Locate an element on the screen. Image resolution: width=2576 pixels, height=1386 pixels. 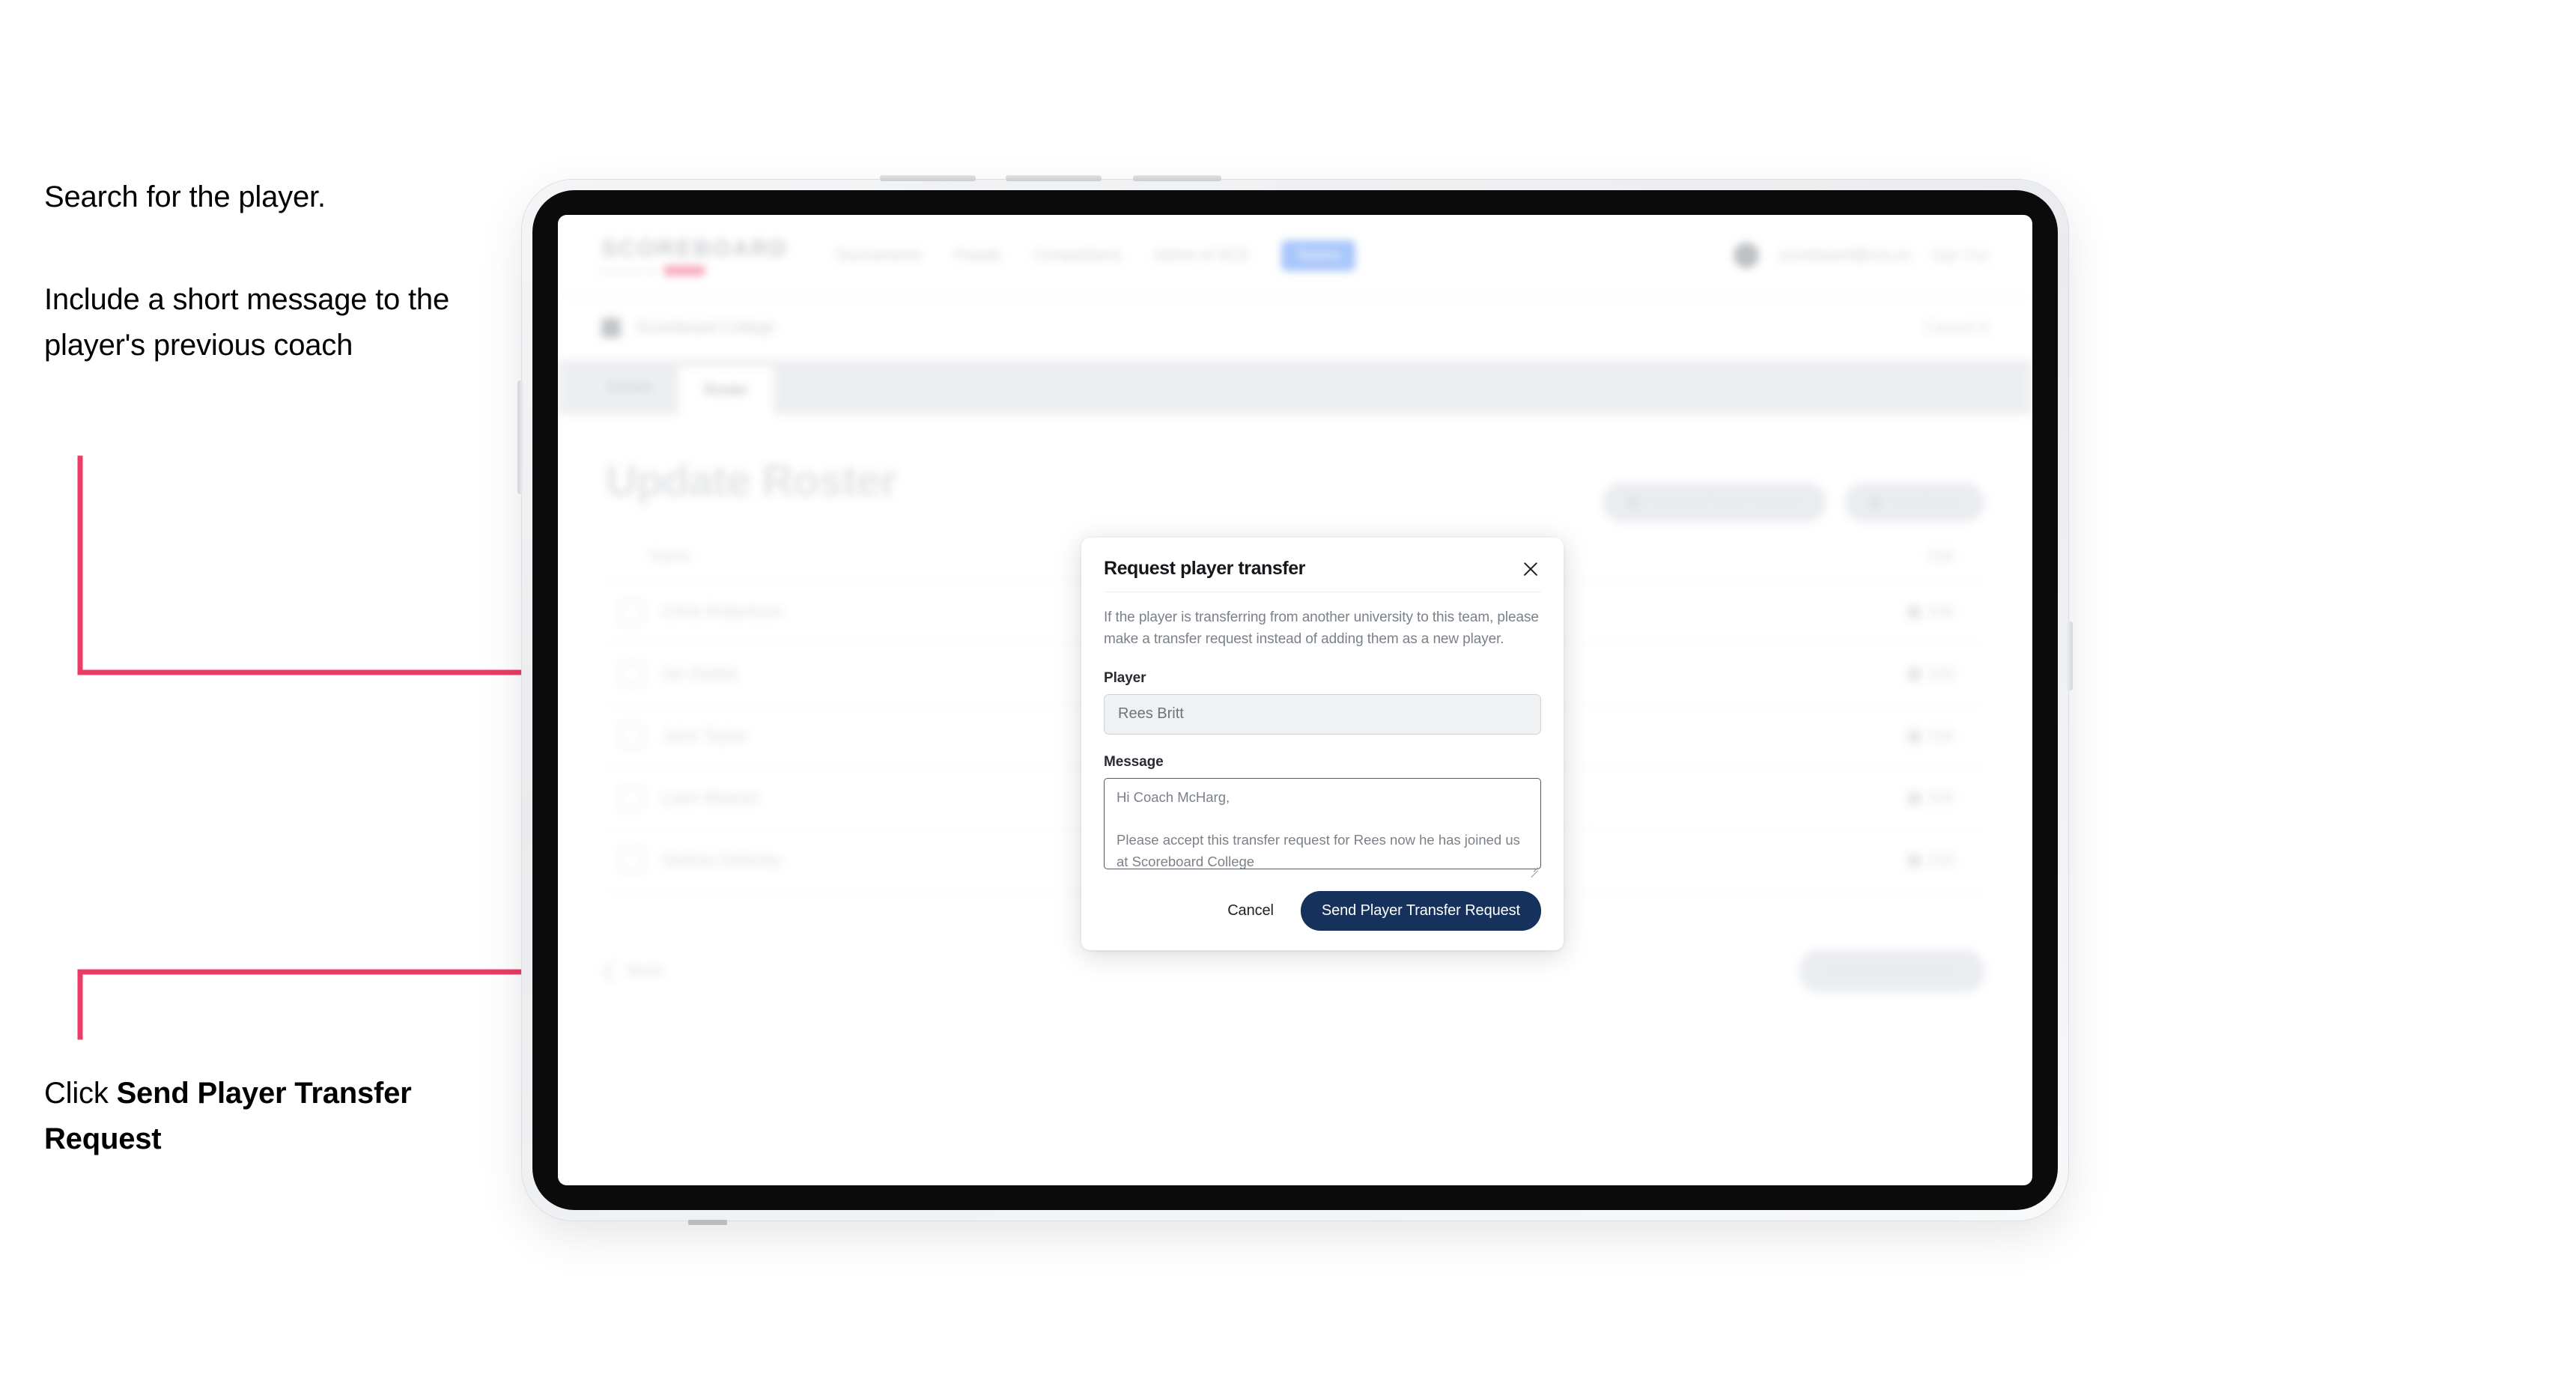
send-player-transfer-request-button: Send Player Transfer Request is located at coordinates (1420, 910).